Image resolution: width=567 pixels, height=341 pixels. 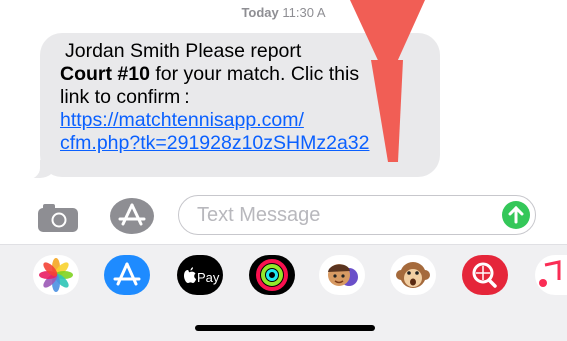 What do you see at coordinates (304, 12) in the screenshot?
I see `timestamp-time: 11:30 A` at bounding box center [304, 12].